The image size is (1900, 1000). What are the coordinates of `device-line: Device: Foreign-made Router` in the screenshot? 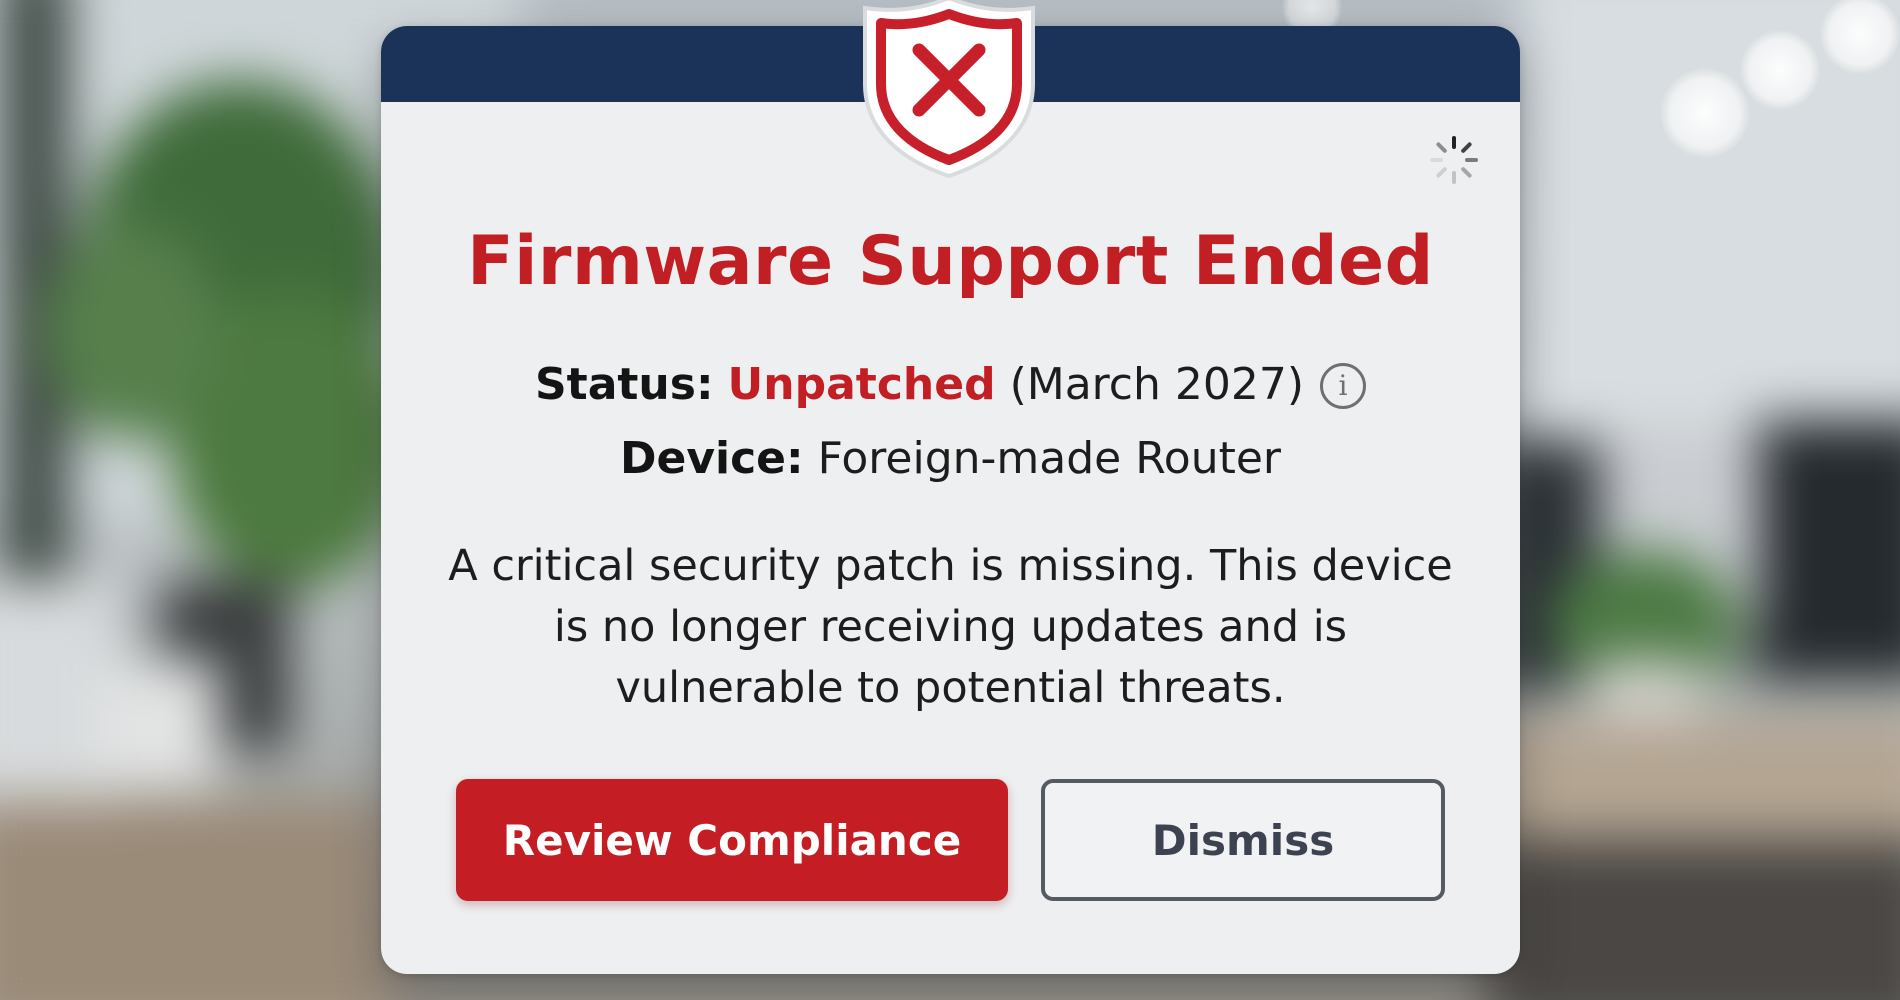 It's located at (950, 459).